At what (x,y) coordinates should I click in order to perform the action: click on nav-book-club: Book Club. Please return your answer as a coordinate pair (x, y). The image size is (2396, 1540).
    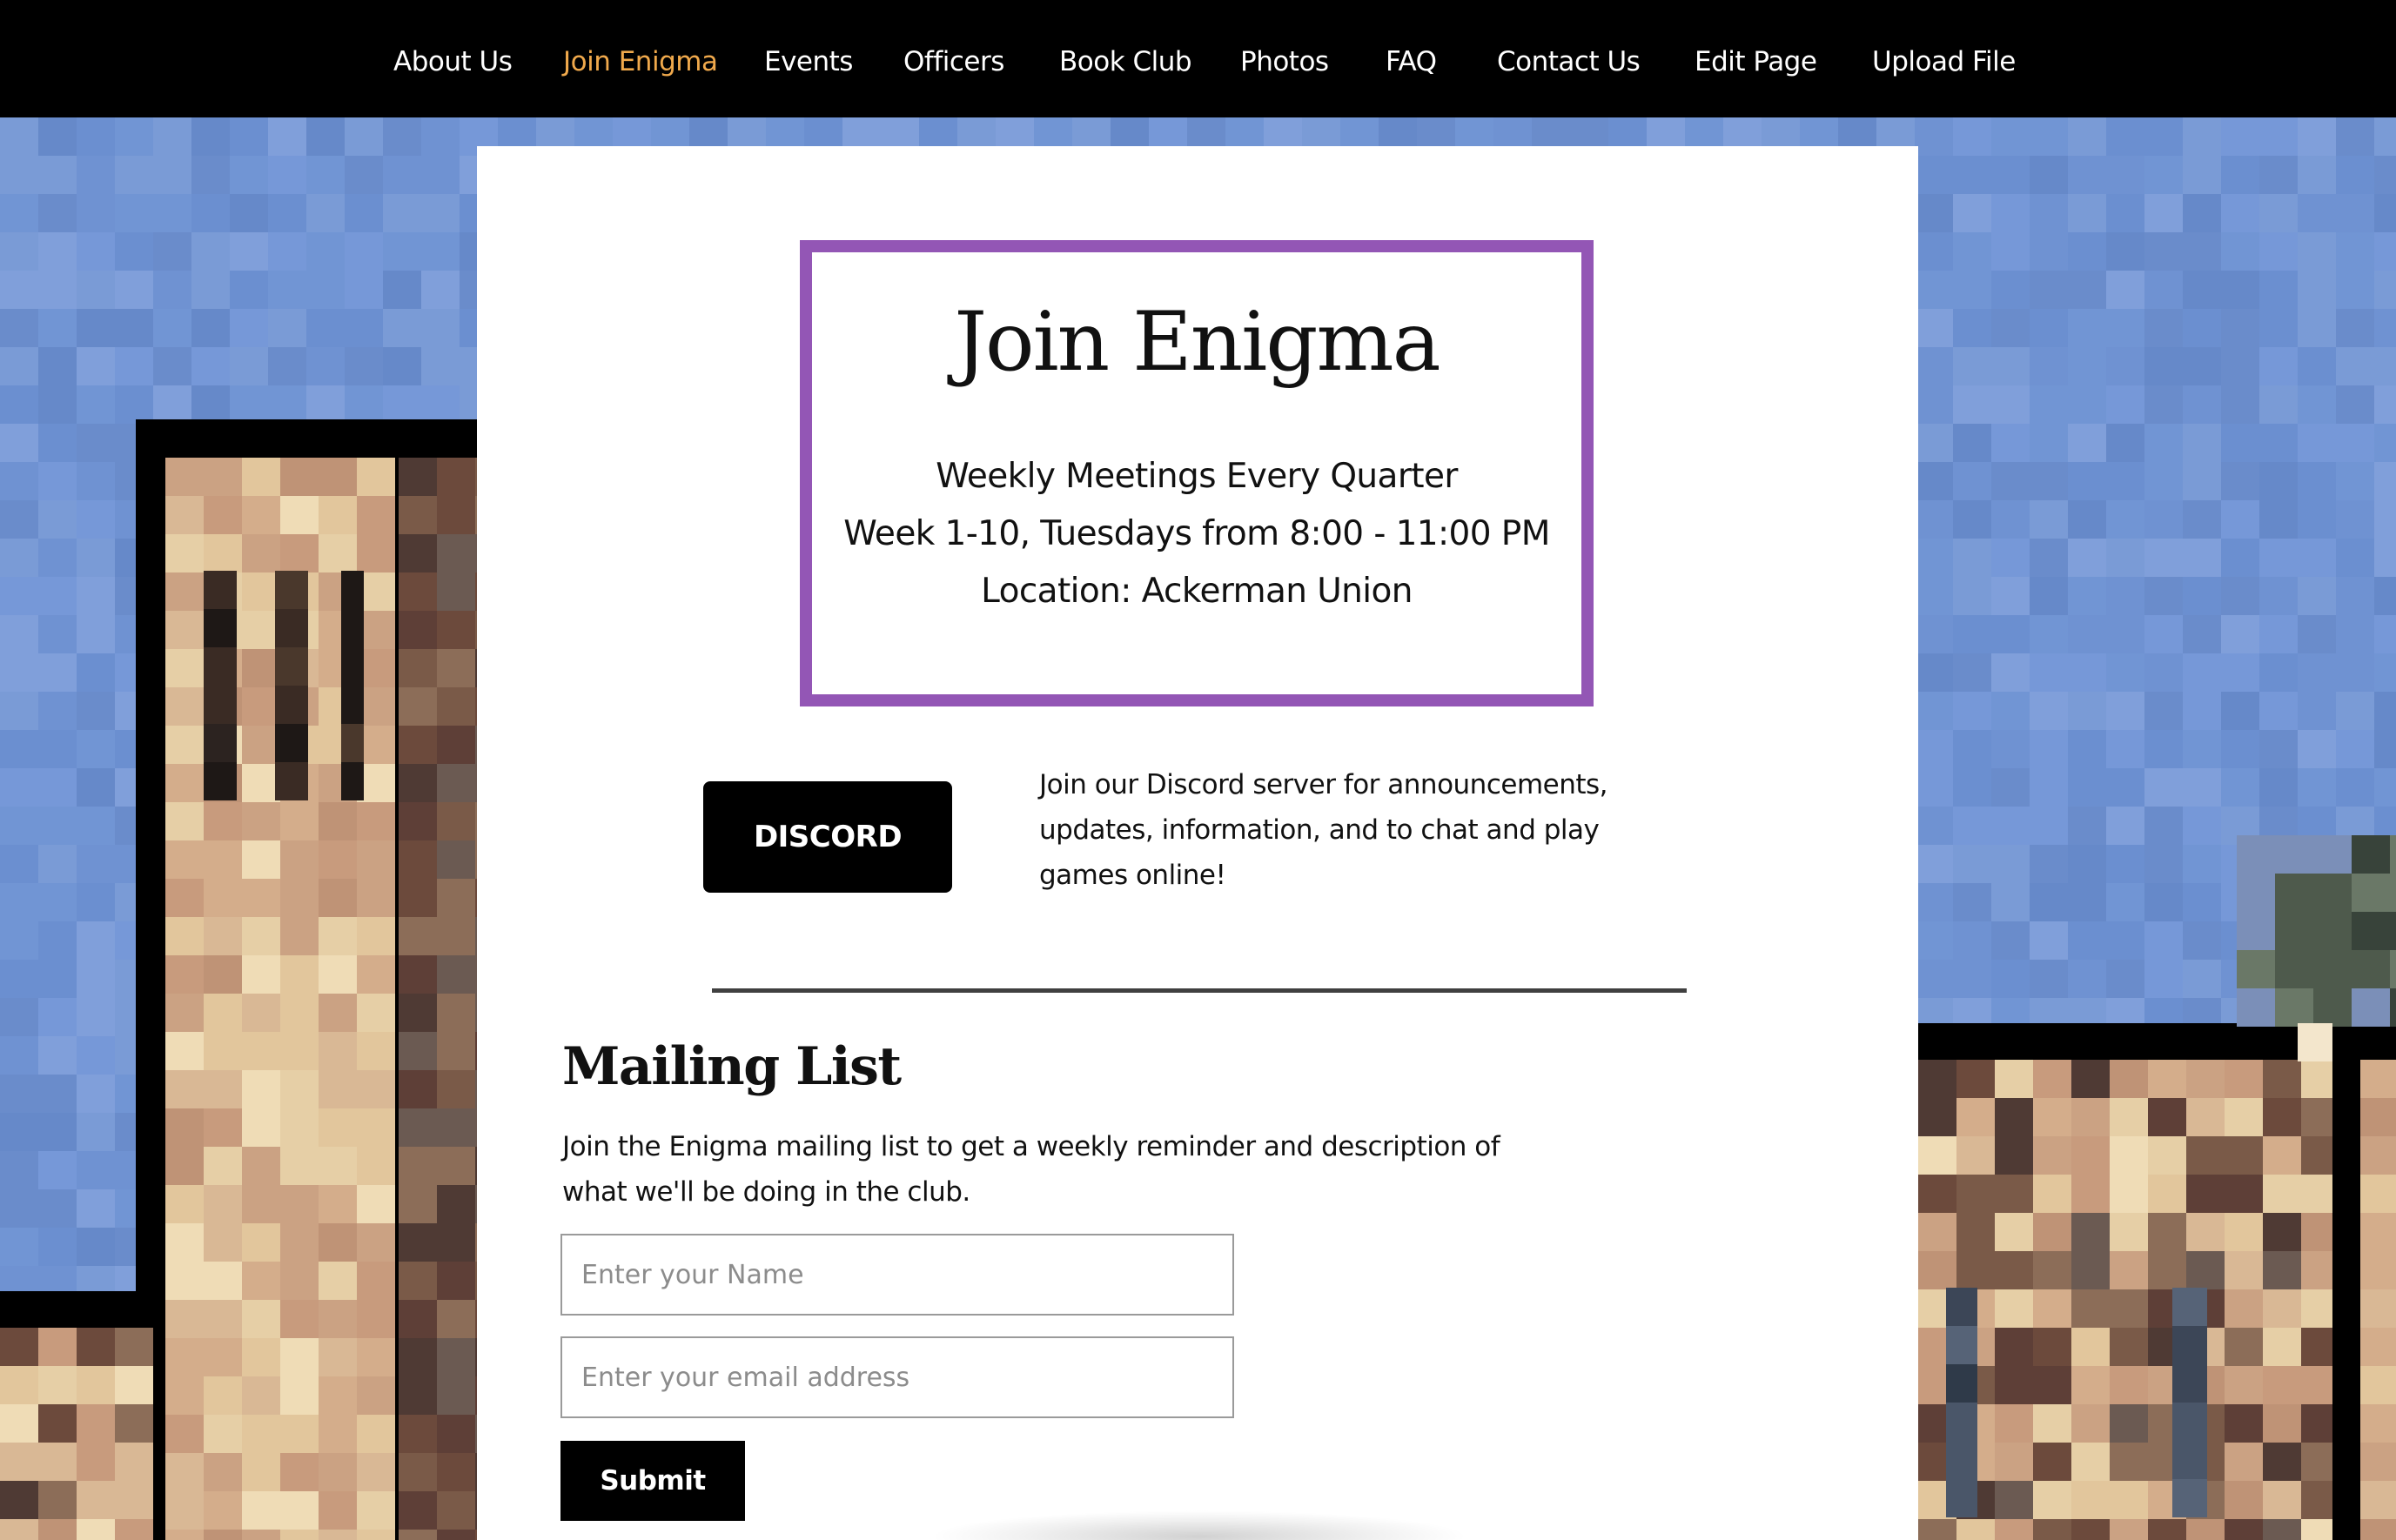
    Looking at the image, I should click on (1125, 58).